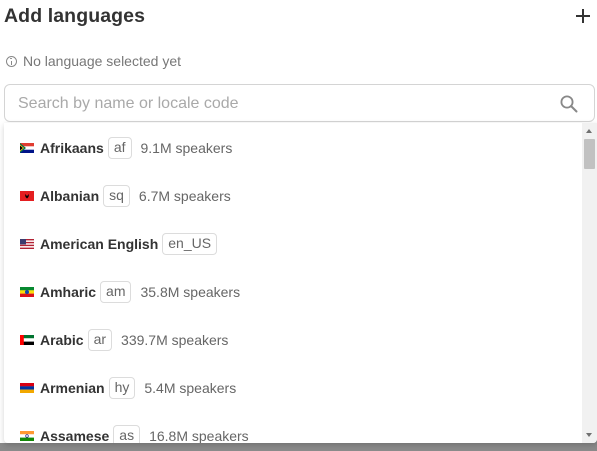 The image size is (597, 451). I want to click on united-states-flag-icon, so click(27, 244).